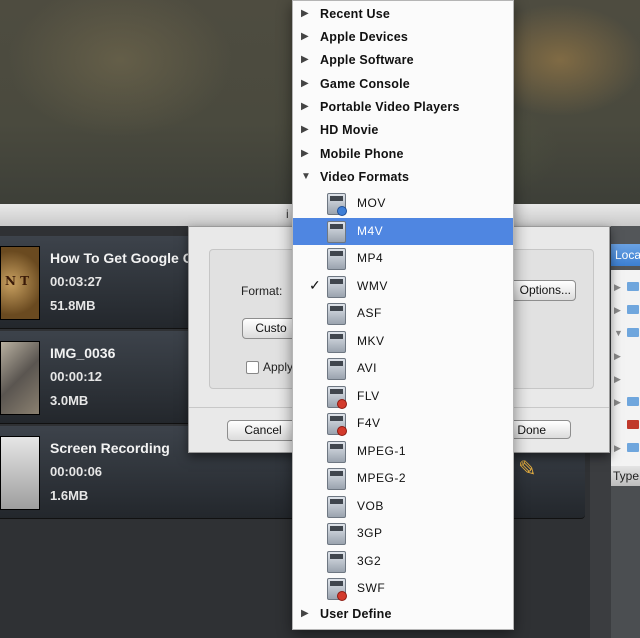  Describe the element at coordinates (403, 533) in the screenshot. I see `format-item-3gp: 3GP` at that location.